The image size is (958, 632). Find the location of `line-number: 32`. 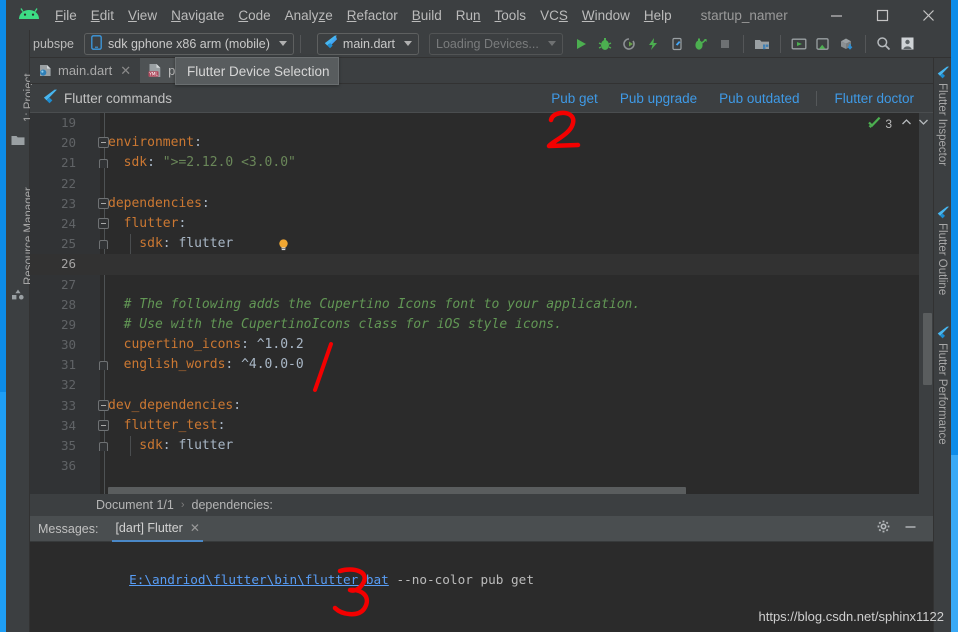

line-number: 32 is located at coordinates (68, 385).